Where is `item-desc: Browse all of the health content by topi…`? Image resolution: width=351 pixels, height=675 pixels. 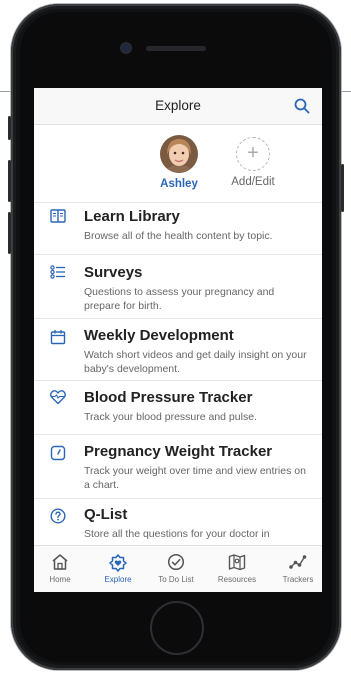
item-desc: Browse all of the health content by topi… is located at coordinates (178, 236).